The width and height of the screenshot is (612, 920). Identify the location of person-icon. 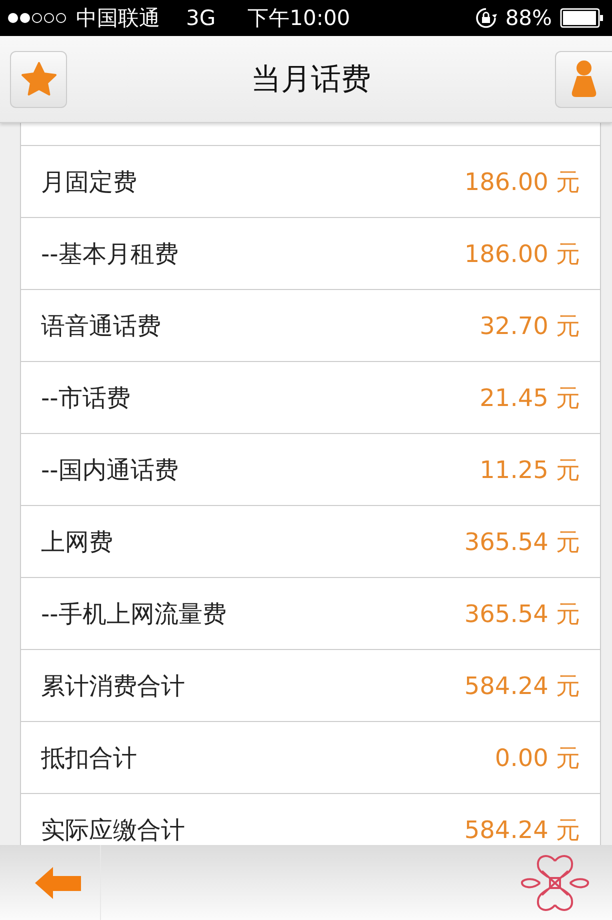
(584, 79).